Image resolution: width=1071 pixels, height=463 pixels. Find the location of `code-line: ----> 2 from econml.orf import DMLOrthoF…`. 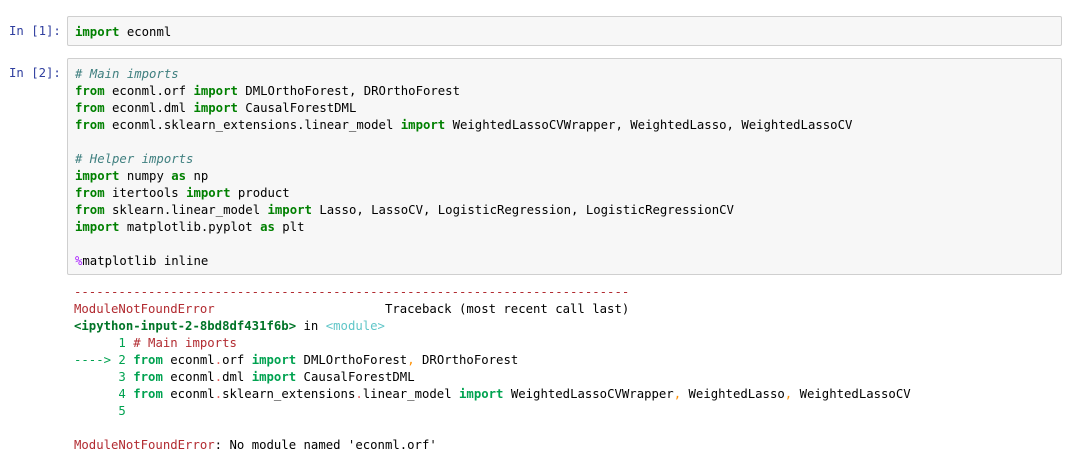

code-line: ----> 2 from econml.orf import DMLOrthoF… is located at coordinates (296, 360).